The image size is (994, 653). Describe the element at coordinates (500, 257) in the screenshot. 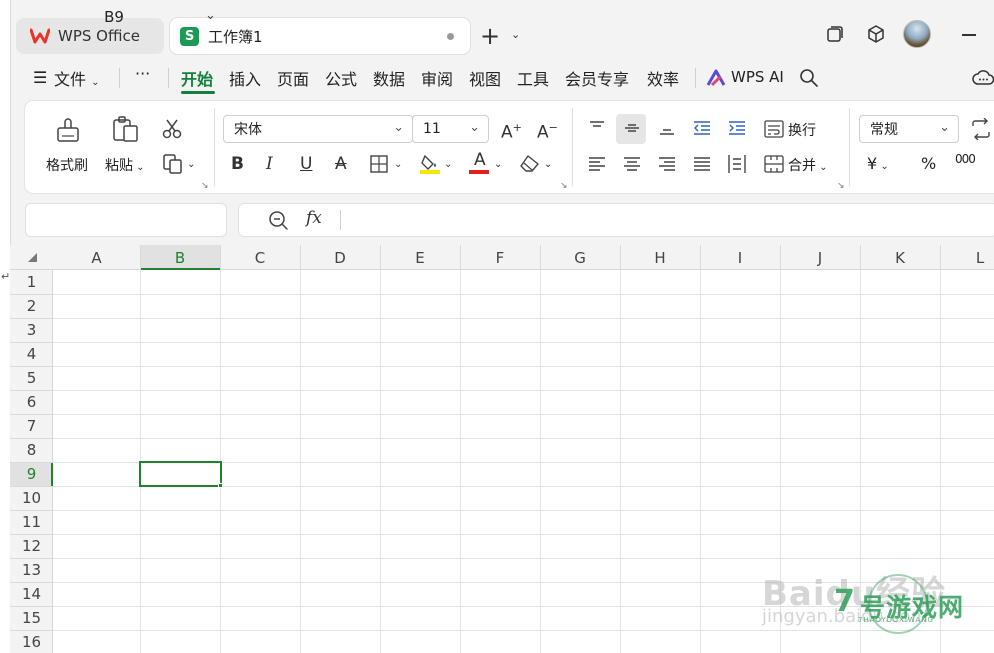

I see `column-header-f: F` at that location.